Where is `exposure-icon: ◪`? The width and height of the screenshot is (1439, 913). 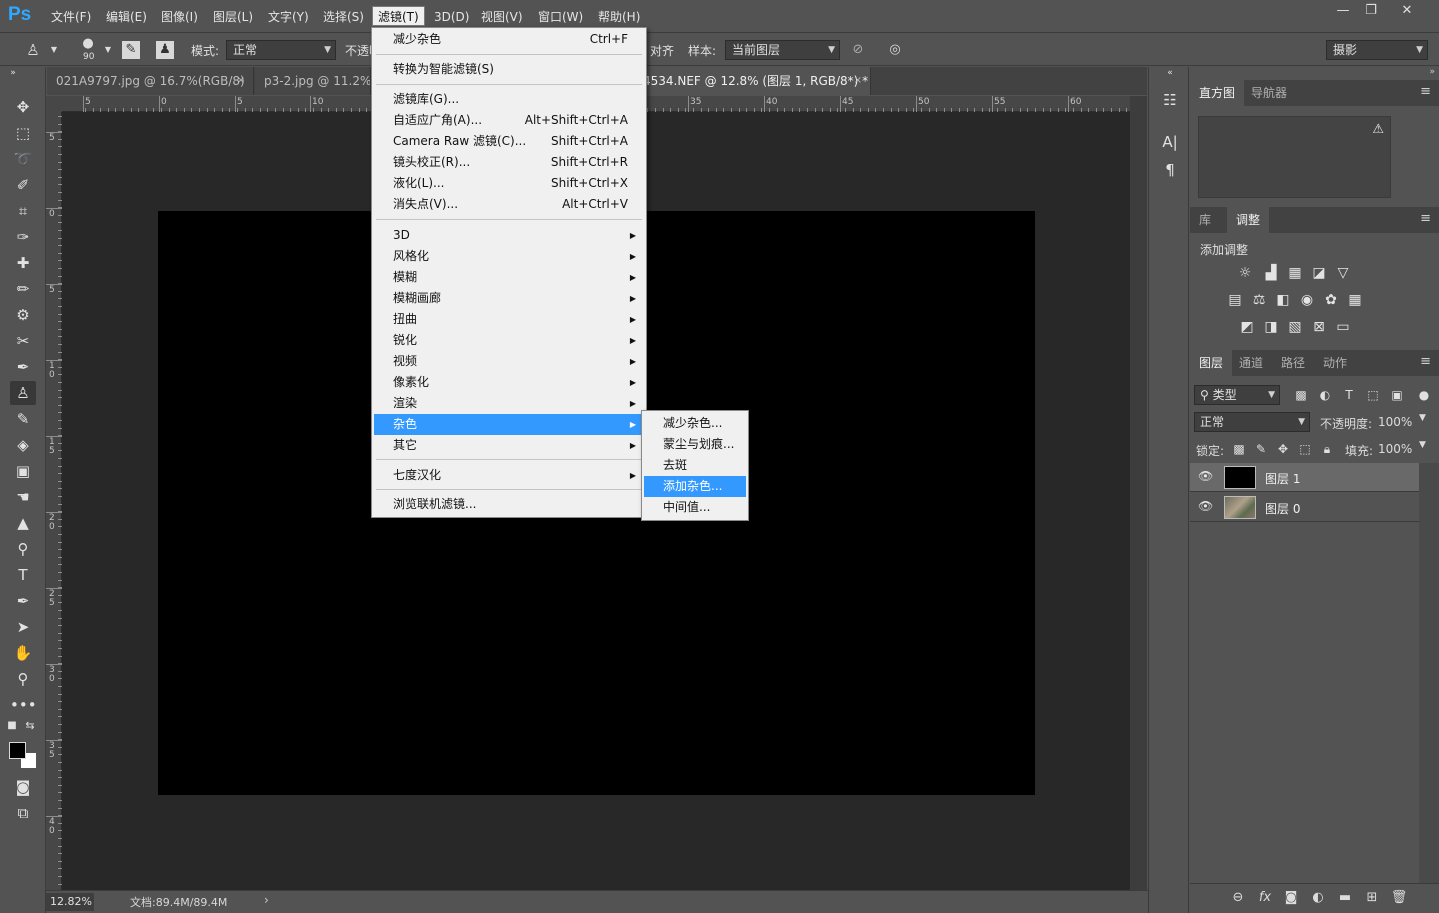 exposure-icon: ◪ is located at coordinates (1319, 273).